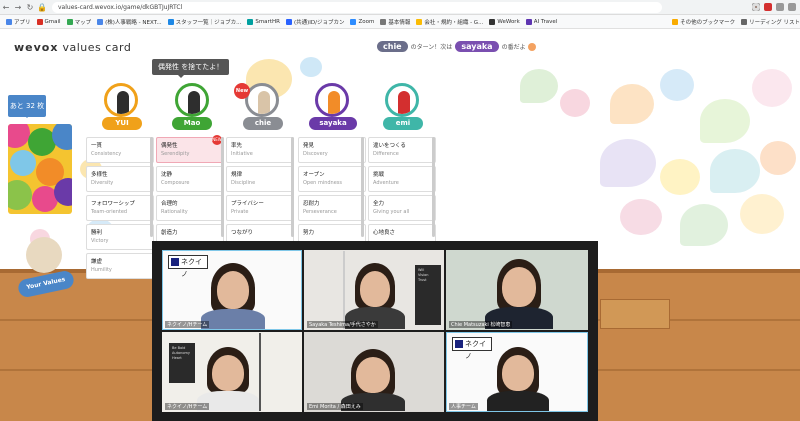 This screenshot has width=800, height=421. Describe the element at coordinates (541, 21) in the screenshot. I see `bookmark-item: AI Travel` at that location.